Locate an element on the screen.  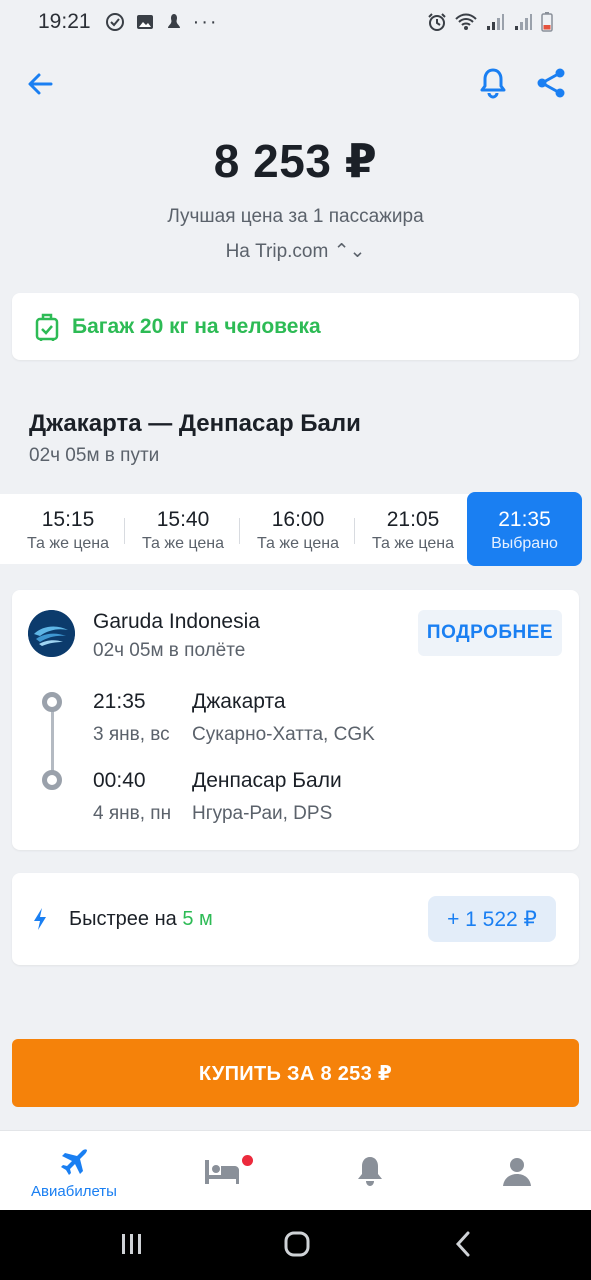
time-option-time: 15:40 is located at coordinates (183, 519).